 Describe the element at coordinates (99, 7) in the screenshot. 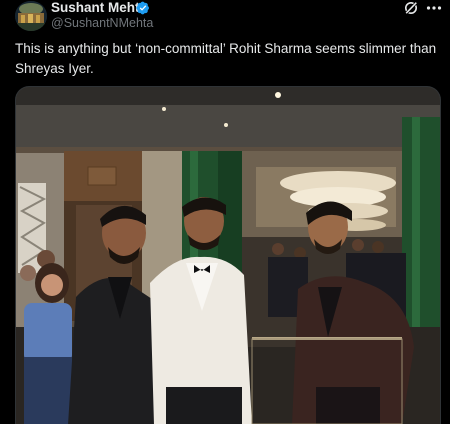

I see `author-name: Sushant Mehta` at that location.